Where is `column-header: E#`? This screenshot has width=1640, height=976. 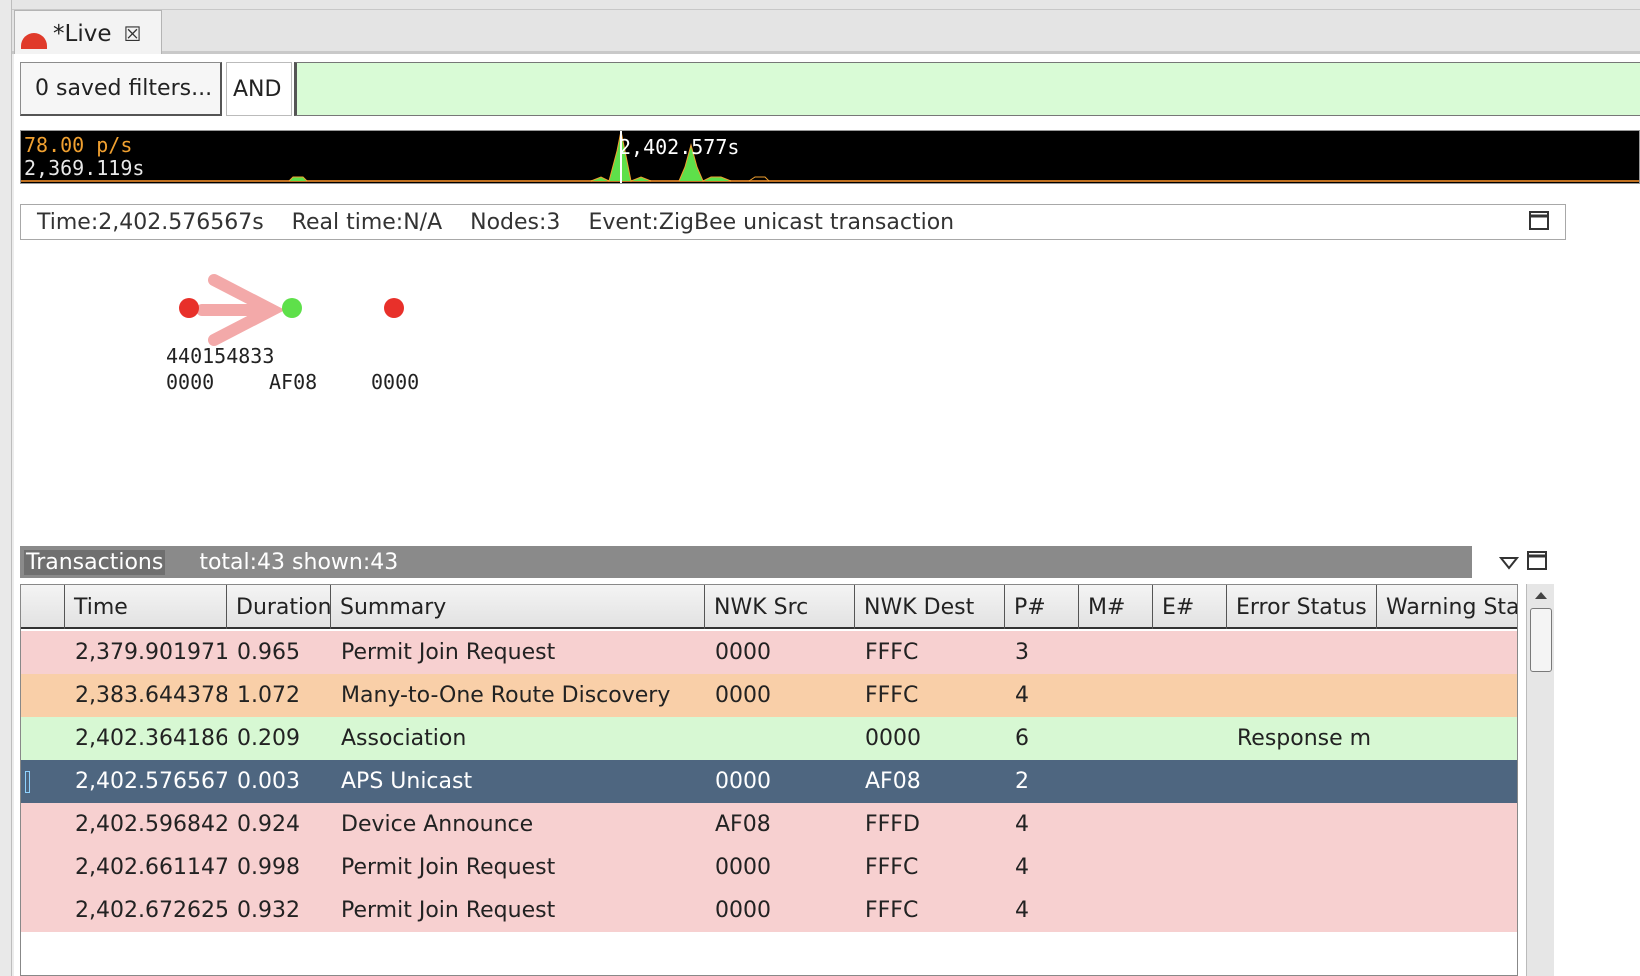
column-header: E# is located at coordinates (1190, 607).